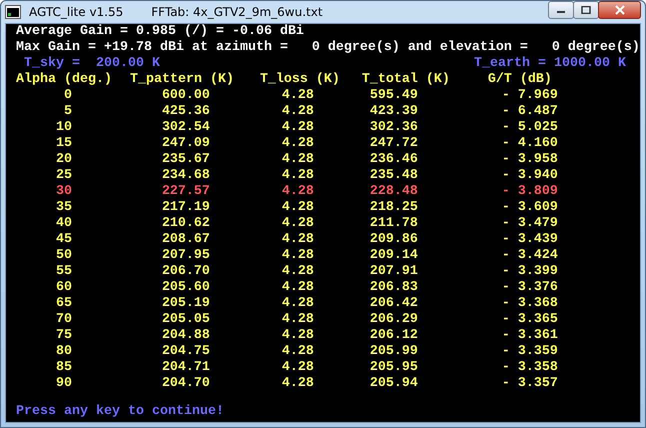  I want to click on table-cell-text: 204.70, so click(185, 384).